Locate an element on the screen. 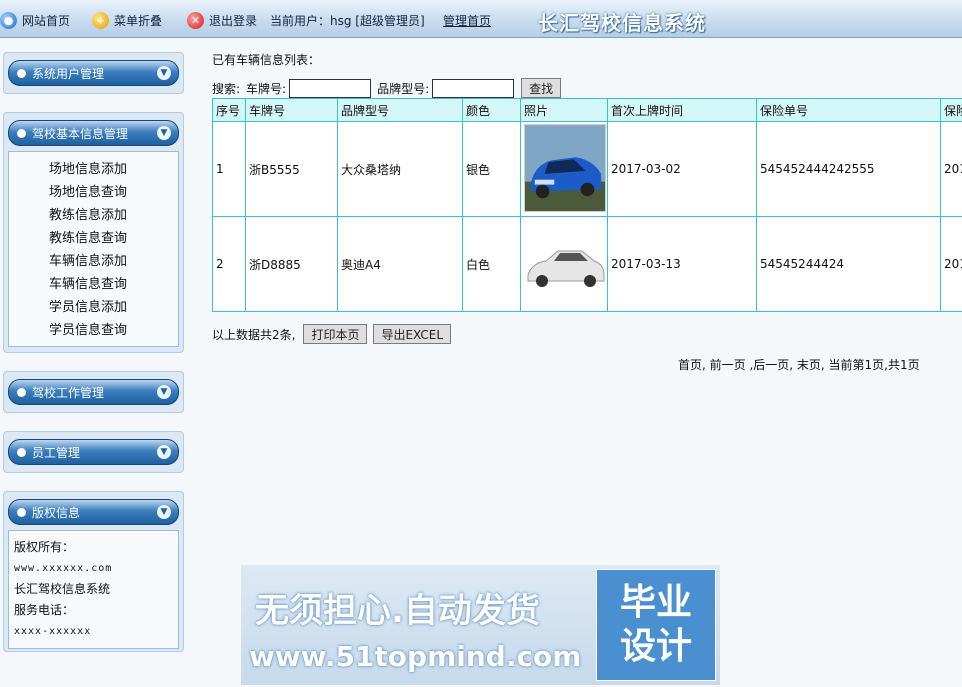  col-header-photo: 照片 is located at coordinates (564, 110).